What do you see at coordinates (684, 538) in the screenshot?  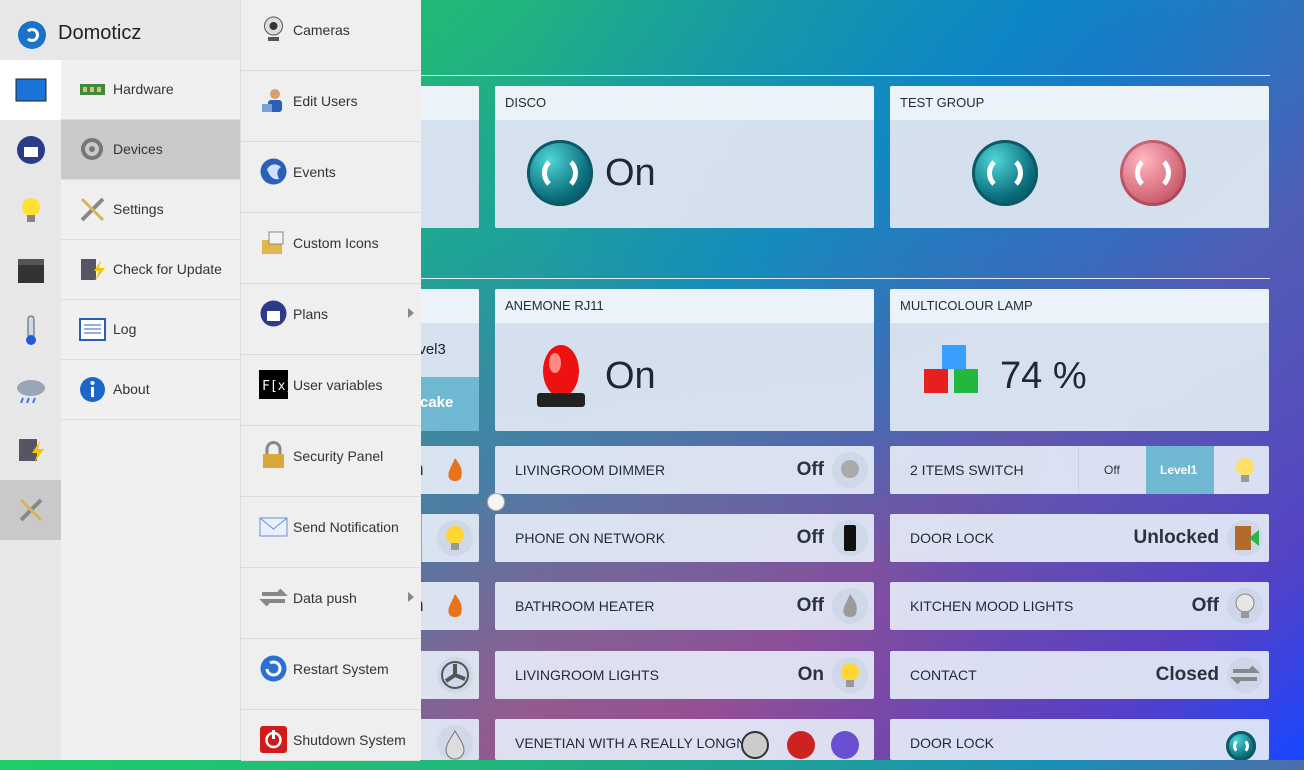 I see `device-row-phone: PHONE ON NETWORK Off` at bounding box center [684, 538].